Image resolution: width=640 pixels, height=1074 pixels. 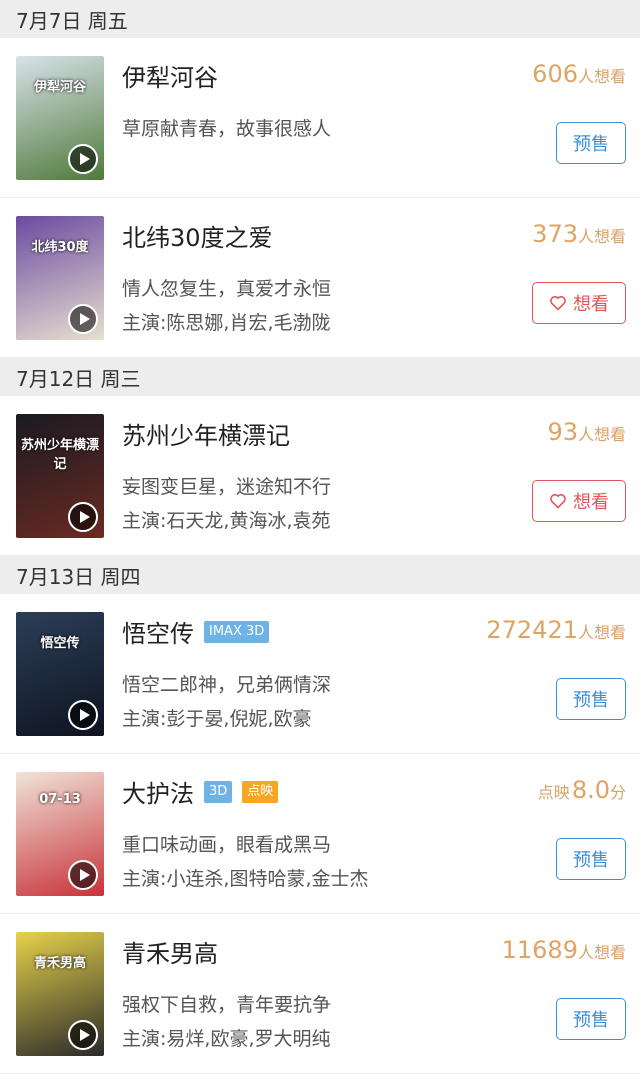 What do you see at coordinates (60, 674) in the screenshot?
I see `movie-poster: 悟空传` at bounding box center [60, 674].